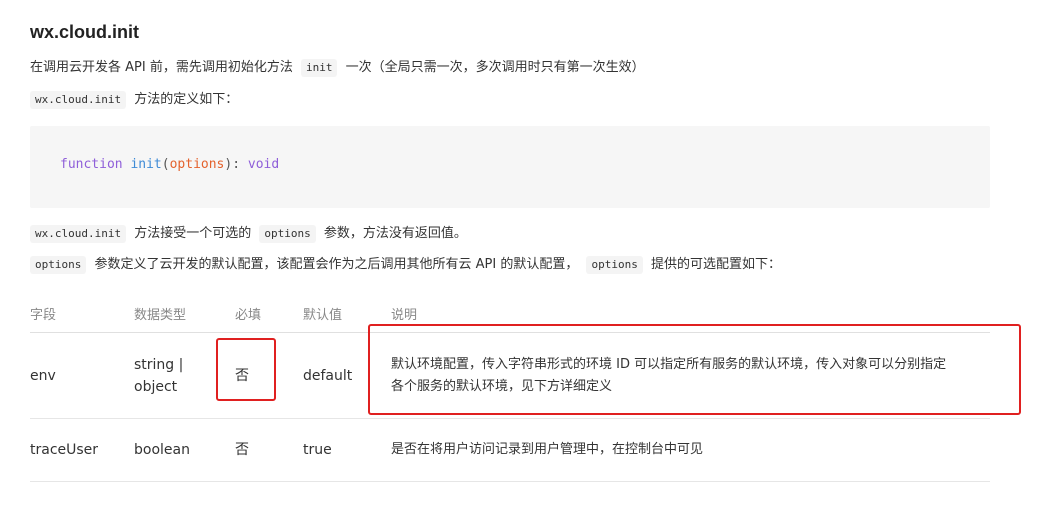 The image size is (1037, 524). What do you see at coordinates (323, 315) in the screenshot?
I see `table-header-default: 默认值` at bounding box center [323, 315].